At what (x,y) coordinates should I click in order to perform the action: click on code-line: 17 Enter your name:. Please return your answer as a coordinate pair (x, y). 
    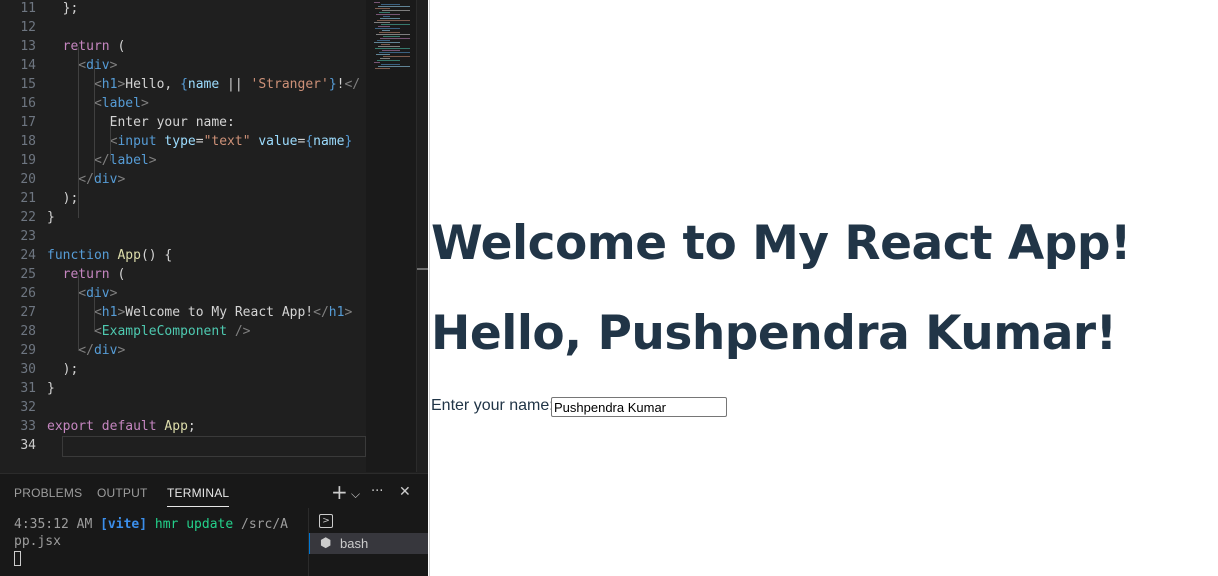
    Looking at the image, I should click on (183, 122).